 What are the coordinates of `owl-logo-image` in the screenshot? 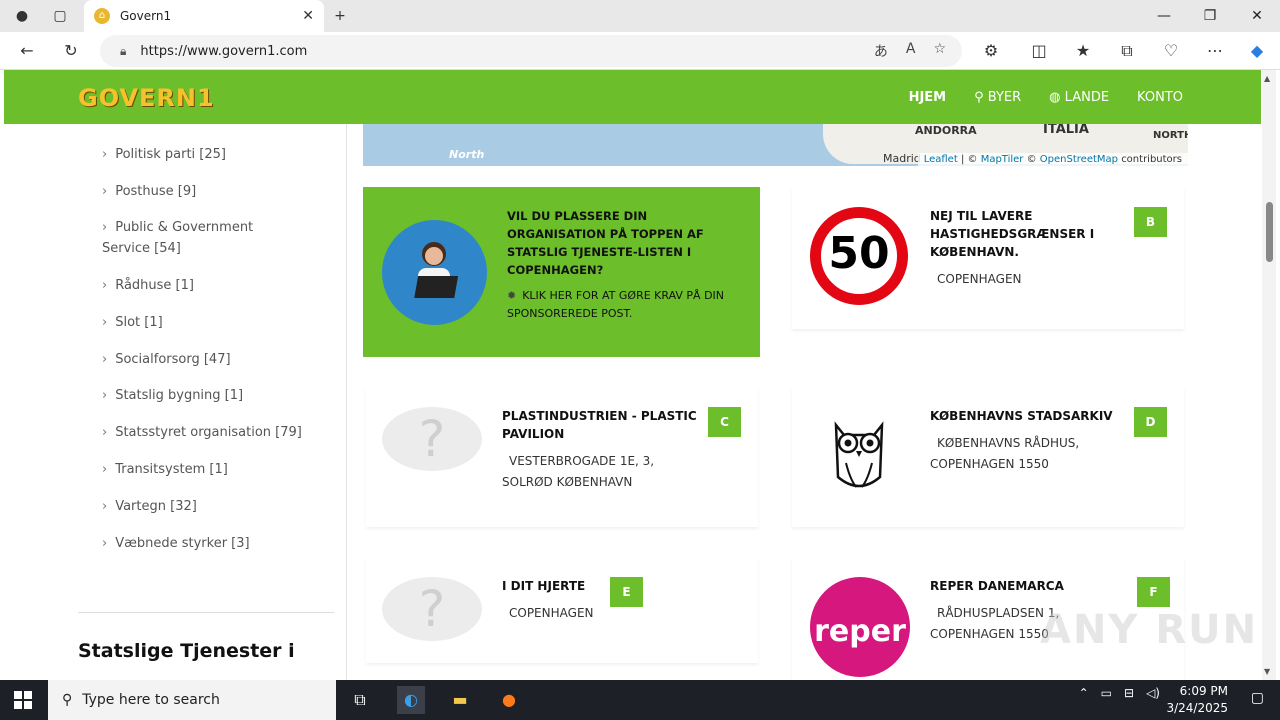 It's located at (859, 454).